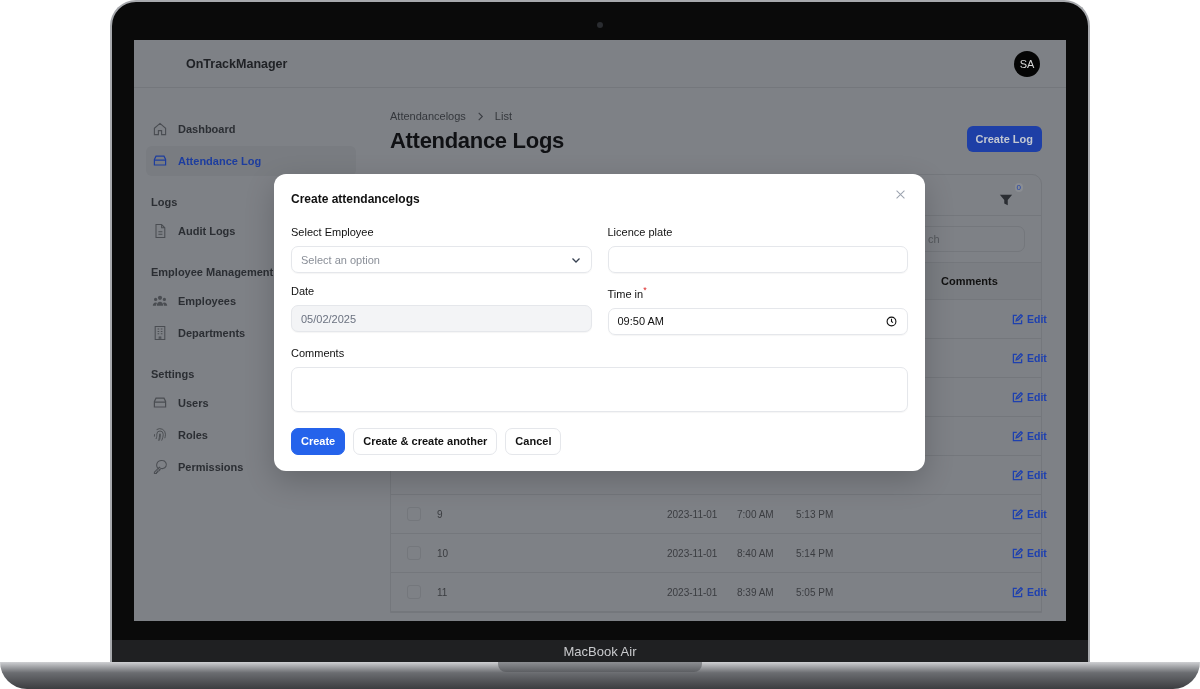  What do you see at coordinates (212, 272) in the screenshot?
I see `sidebar-heading: Employee Management` at bounding box center [212, 272].